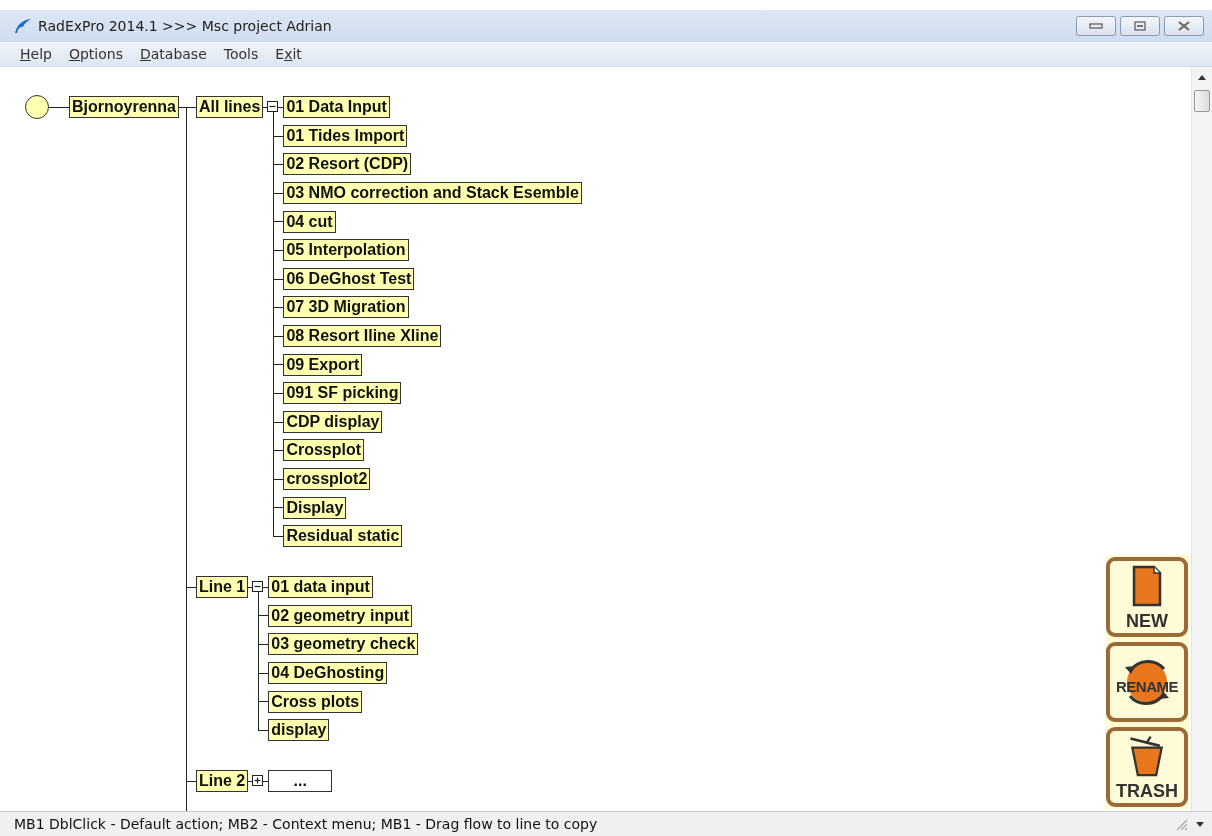 The width and height of the screenshot is (1212, 836). I want to click on trash-tool-button: TRASH, so click(1147, 767).